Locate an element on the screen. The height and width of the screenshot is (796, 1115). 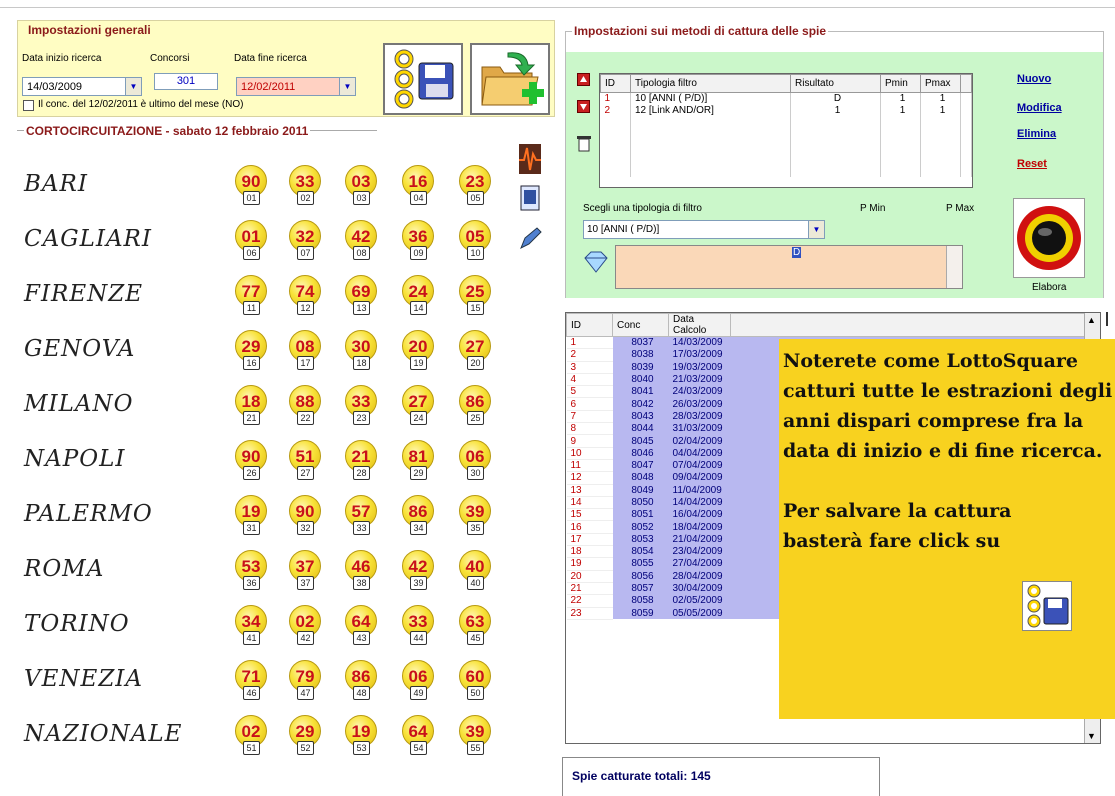
lotto-ball: 03 03 is located at coordinates (361, 185).